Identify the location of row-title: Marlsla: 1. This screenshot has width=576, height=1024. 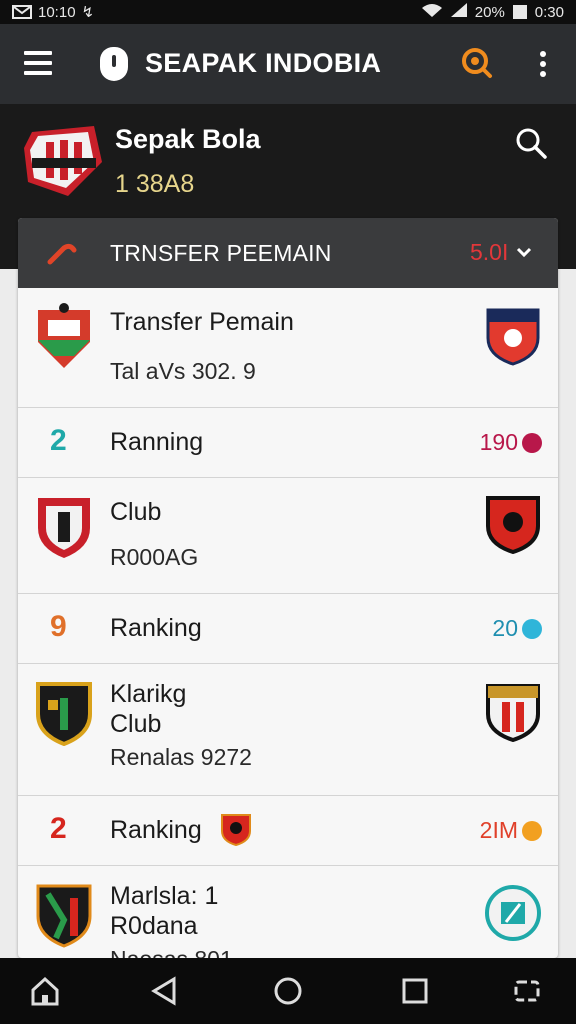
(164, 896).